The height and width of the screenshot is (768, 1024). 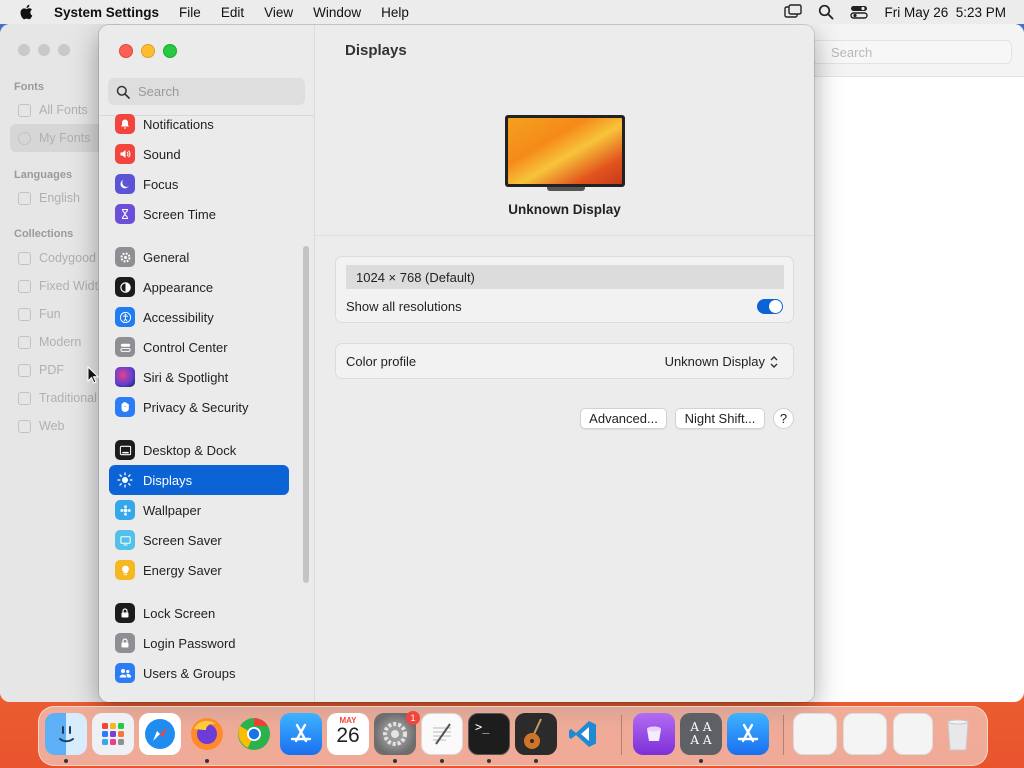 What do you see at coordinates (654, 734) in the screenshot?
I see `purple-app-icon` at bounding box center [654, 734].